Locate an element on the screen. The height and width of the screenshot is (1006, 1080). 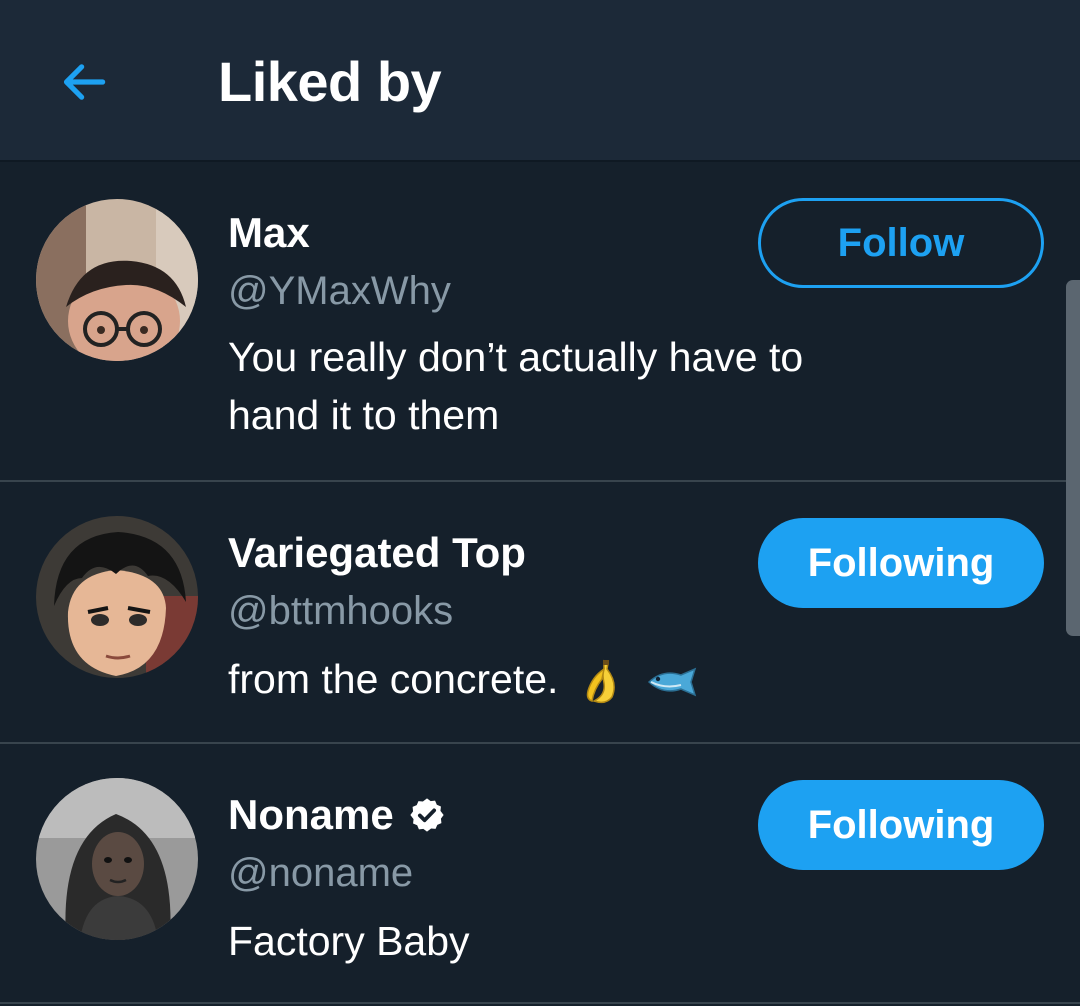
arrow-left-icon is located at coordinates (84, 82).